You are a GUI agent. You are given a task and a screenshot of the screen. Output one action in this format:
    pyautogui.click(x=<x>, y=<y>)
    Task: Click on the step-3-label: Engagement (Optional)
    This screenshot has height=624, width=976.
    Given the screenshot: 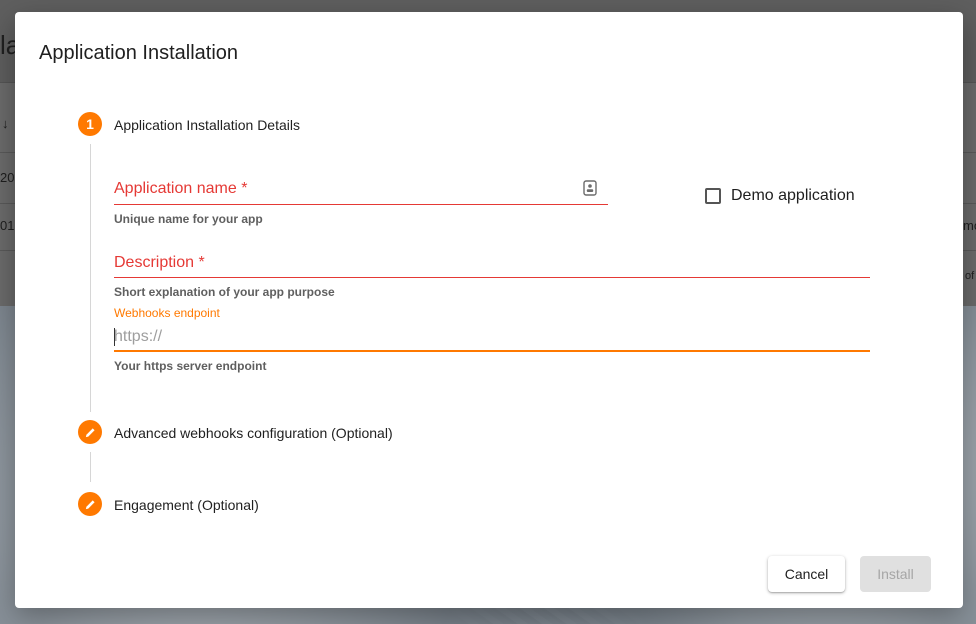 What is the action you would take?
    pyautogui.click(x=186, y=505)
    